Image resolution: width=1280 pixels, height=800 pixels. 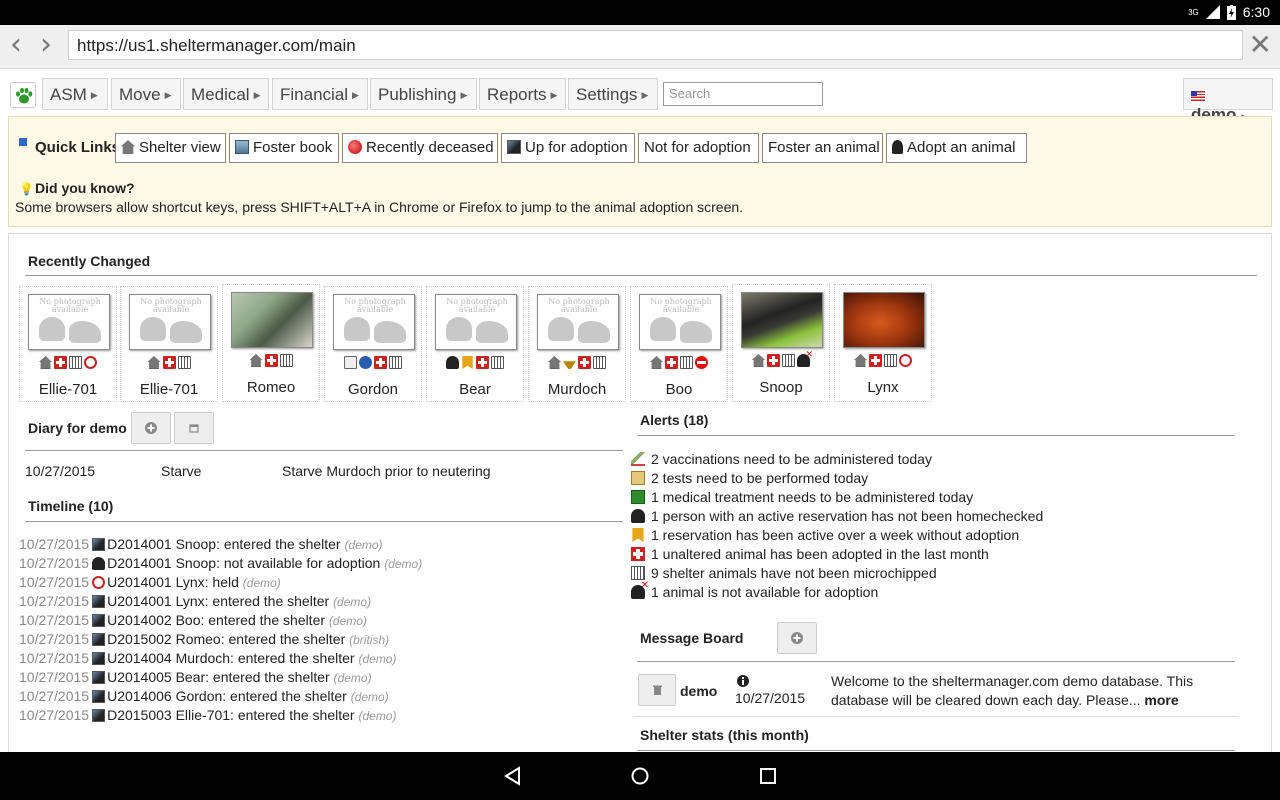 I want to click on cat-silhouette-icon, so click(x=561, y=329).